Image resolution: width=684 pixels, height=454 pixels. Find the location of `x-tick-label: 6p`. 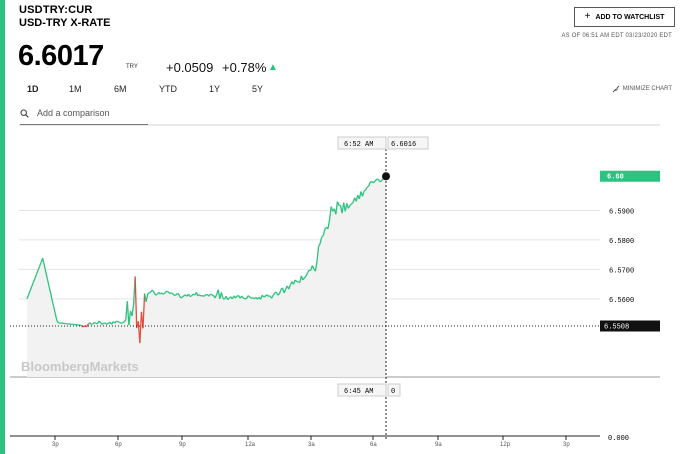

x-tick-label: 6p is located at coordinates (118, 445).